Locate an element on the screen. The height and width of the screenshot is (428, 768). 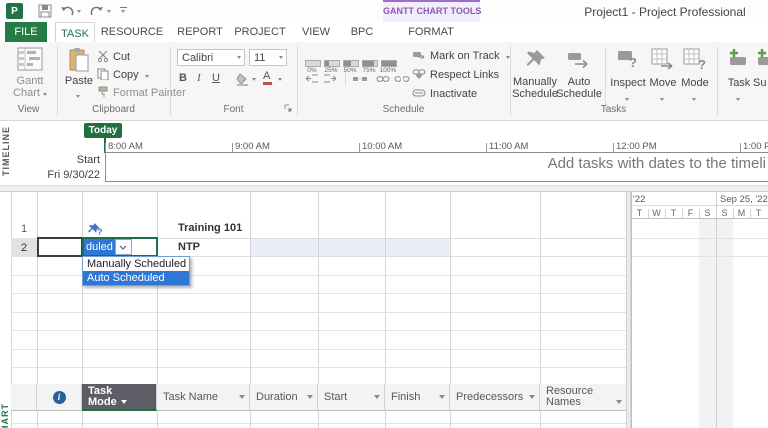
indent-task-icon is located at coordinates (330, 79).